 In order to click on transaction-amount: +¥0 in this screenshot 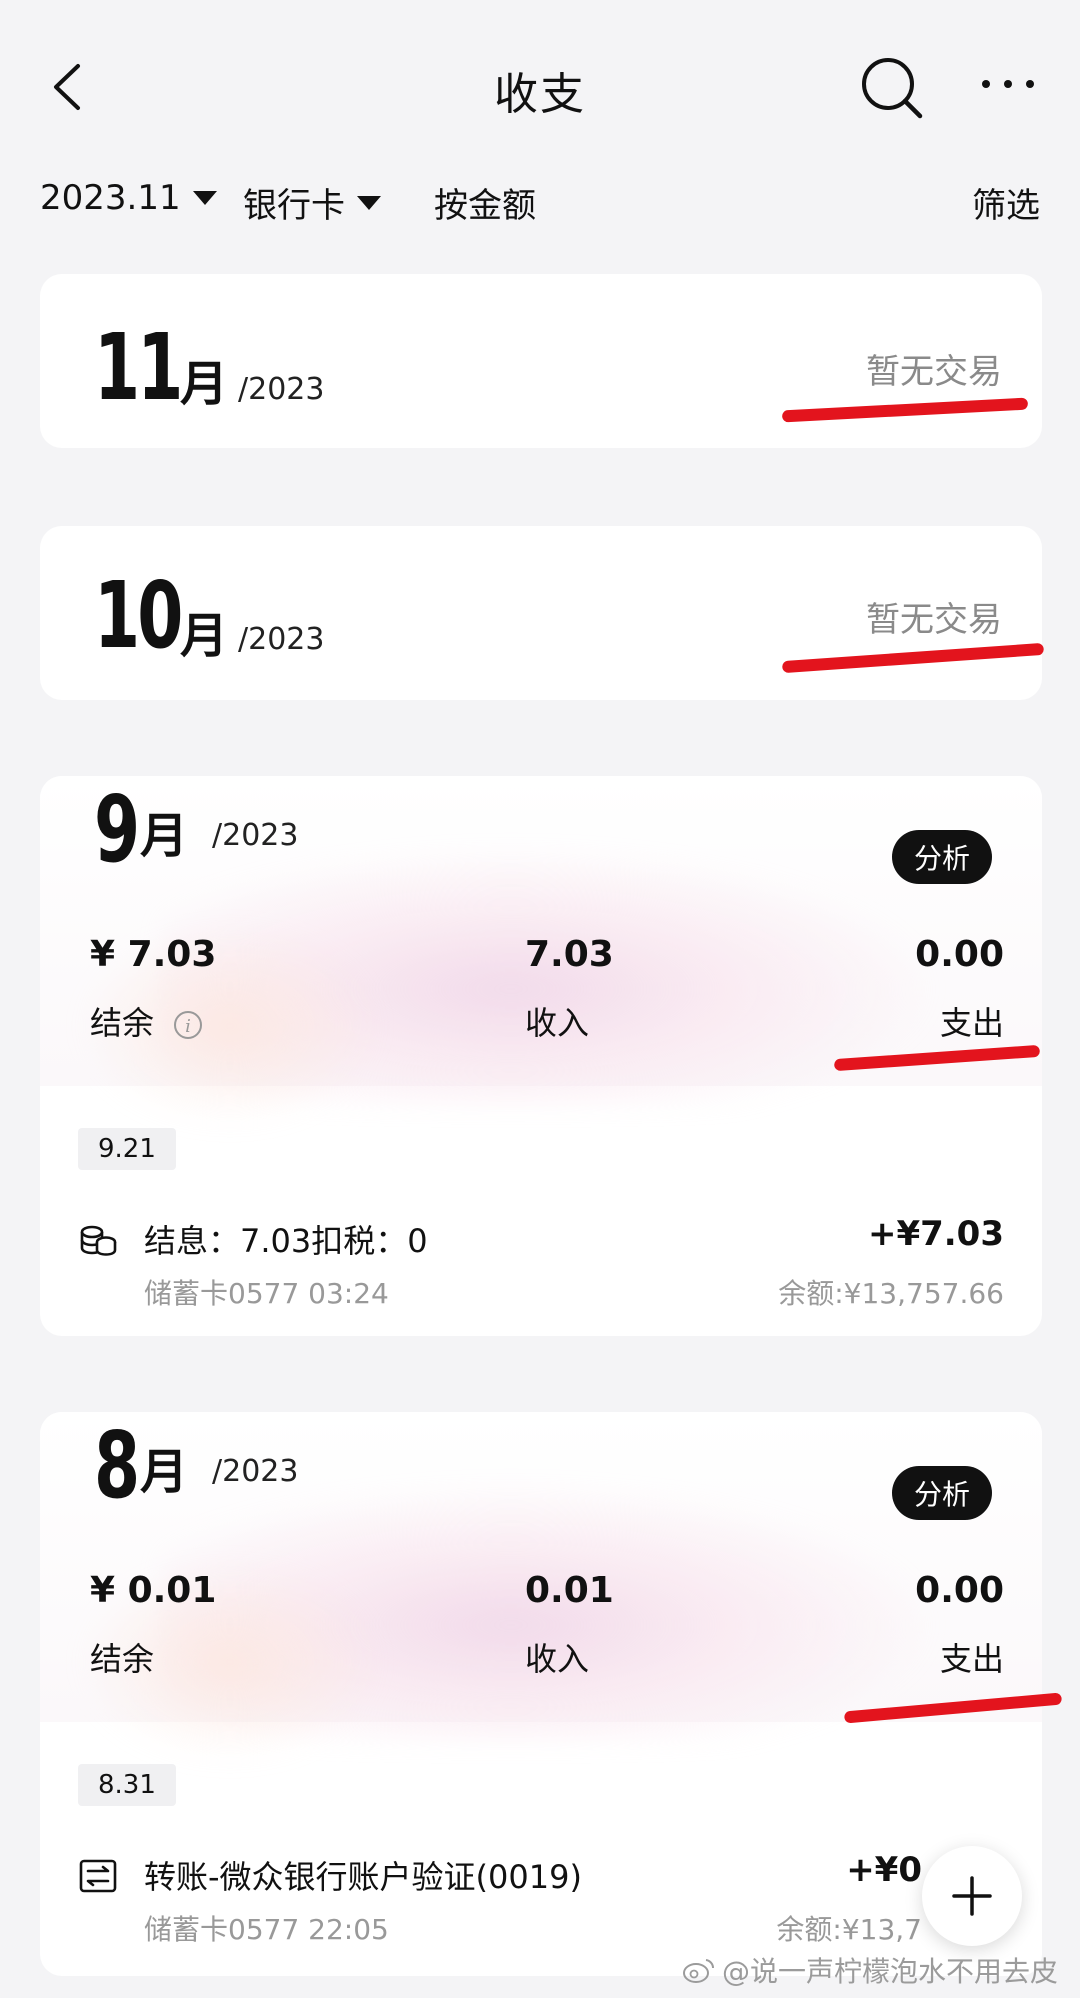, I will do `click(884, 1870)`.